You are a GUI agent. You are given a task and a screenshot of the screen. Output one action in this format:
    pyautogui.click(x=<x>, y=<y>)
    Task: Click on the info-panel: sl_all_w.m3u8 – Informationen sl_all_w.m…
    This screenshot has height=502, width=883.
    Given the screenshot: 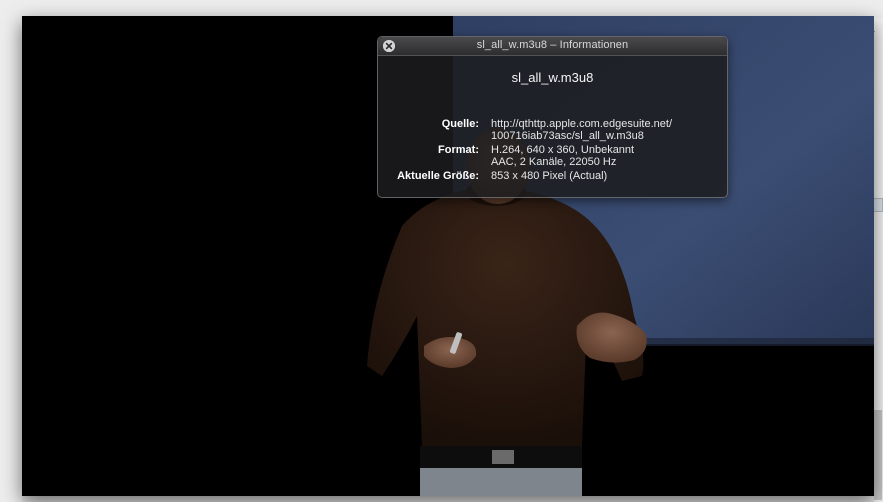 What is the action you would take?
    pyautogui.click(x=552, y=117)
    